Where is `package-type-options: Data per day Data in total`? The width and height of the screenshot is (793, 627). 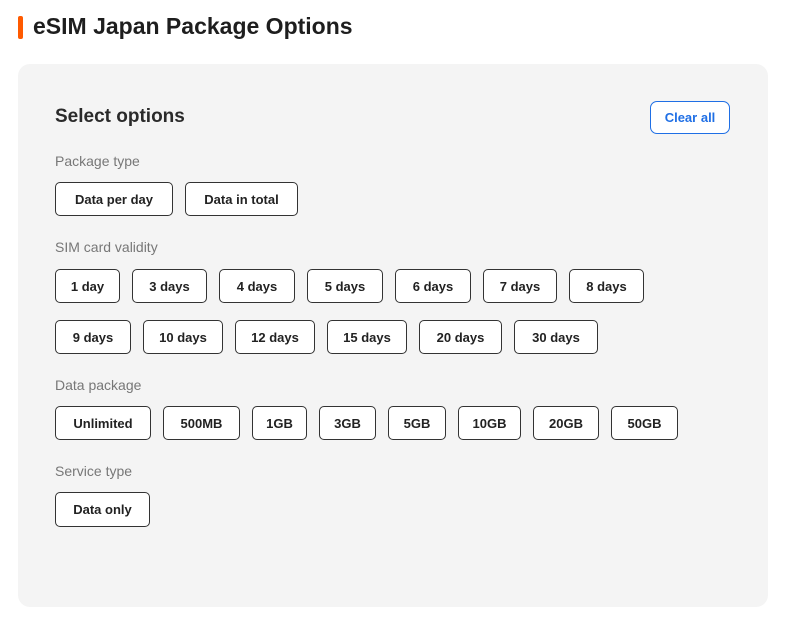
package-type-options: Data per day Data in total is located at coordinates (176, 199).